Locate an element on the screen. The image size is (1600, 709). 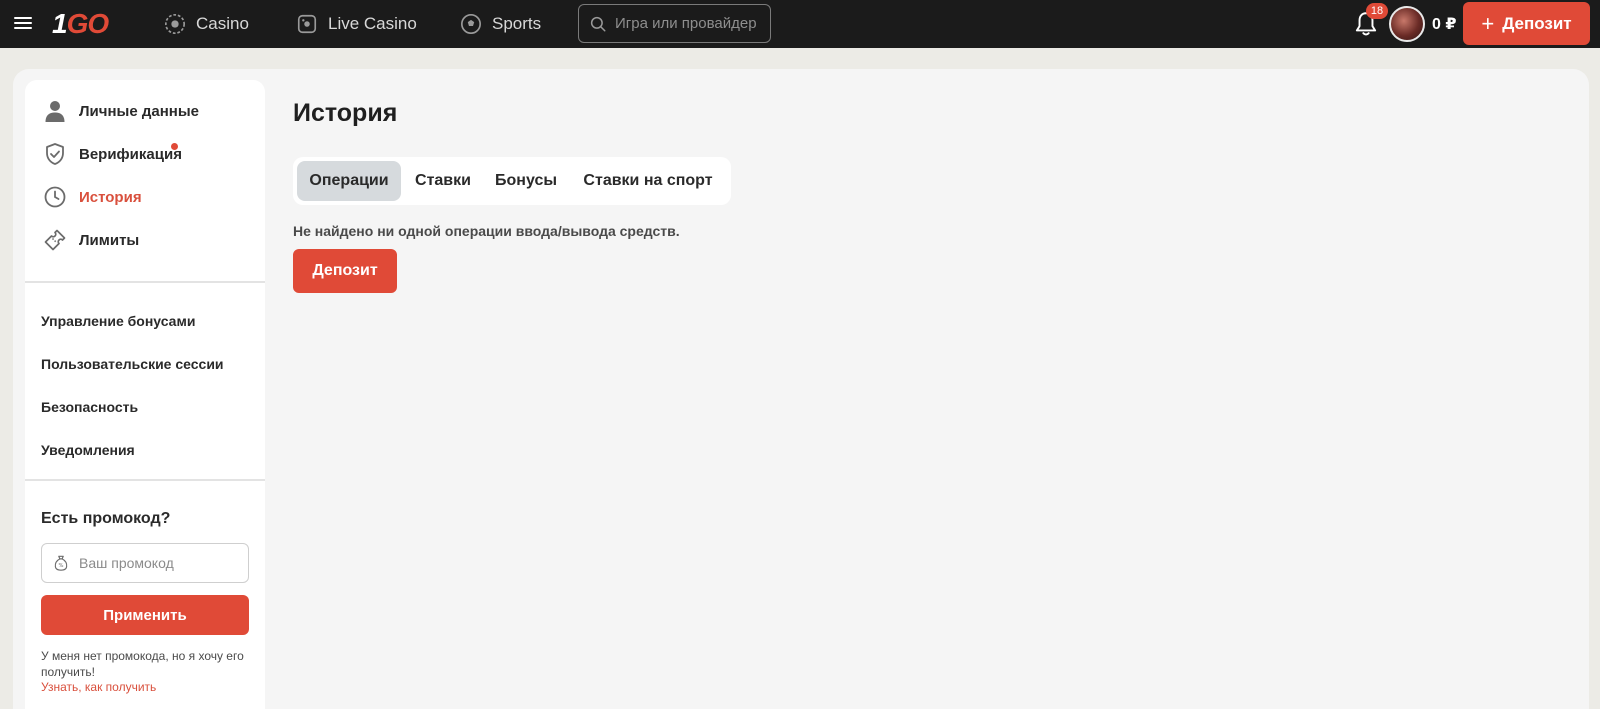
balance: 0 ₽ is located at coordinates (1444, 24).